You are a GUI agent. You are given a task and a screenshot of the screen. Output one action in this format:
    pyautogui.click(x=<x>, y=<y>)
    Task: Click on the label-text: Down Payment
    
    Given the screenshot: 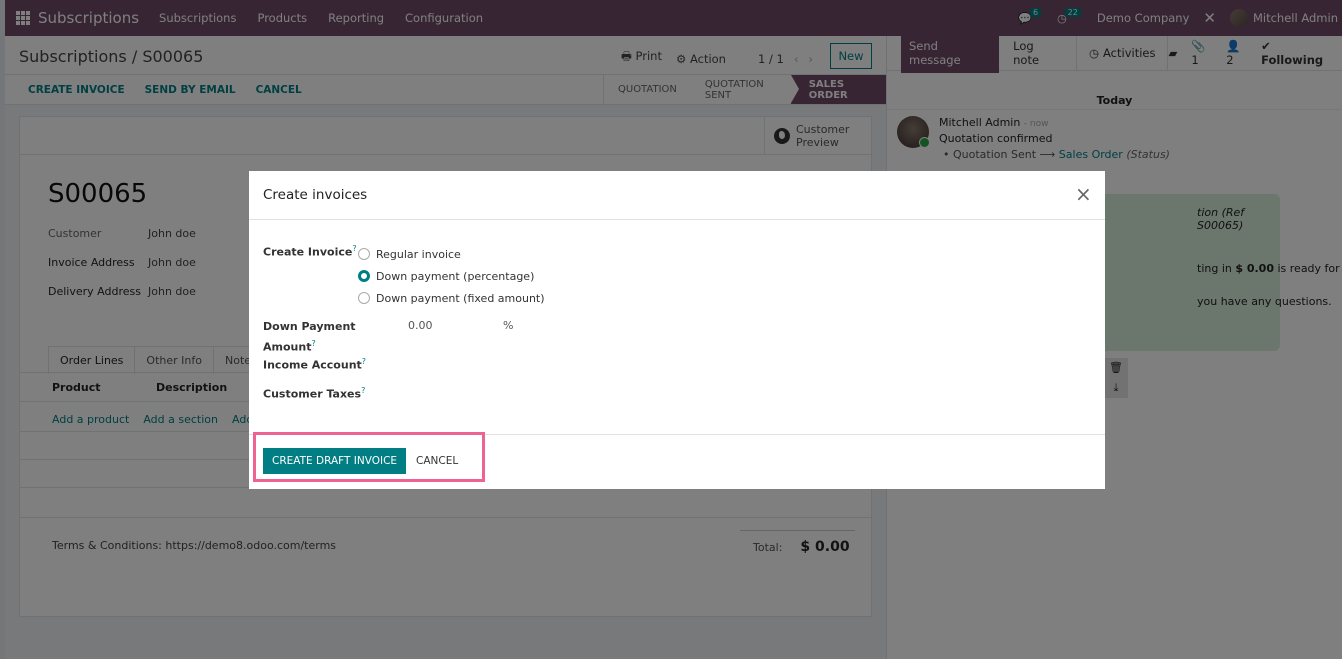 What is the action you would take?
    pyautogui.click(x=309, y=326)
    